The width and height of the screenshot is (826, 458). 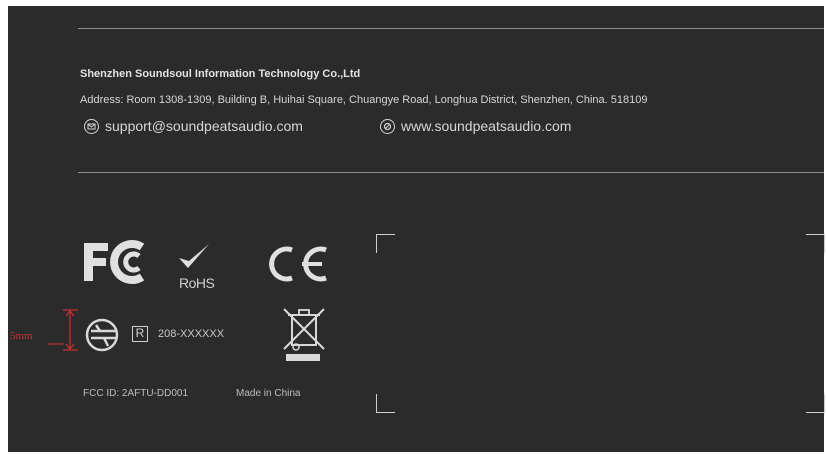 I want to click on ce-mark-icon, so click(x=298, y=264).